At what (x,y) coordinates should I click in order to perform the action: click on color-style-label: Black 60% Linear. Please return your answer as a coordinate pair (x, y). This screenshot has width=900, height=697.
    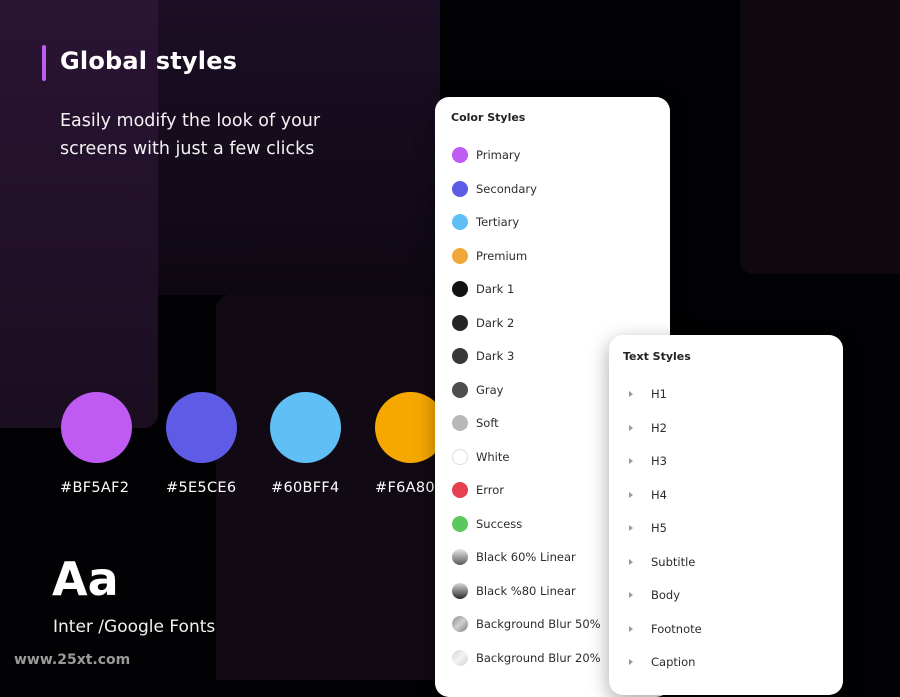
    Looking at the image, I should click on (526, 557).